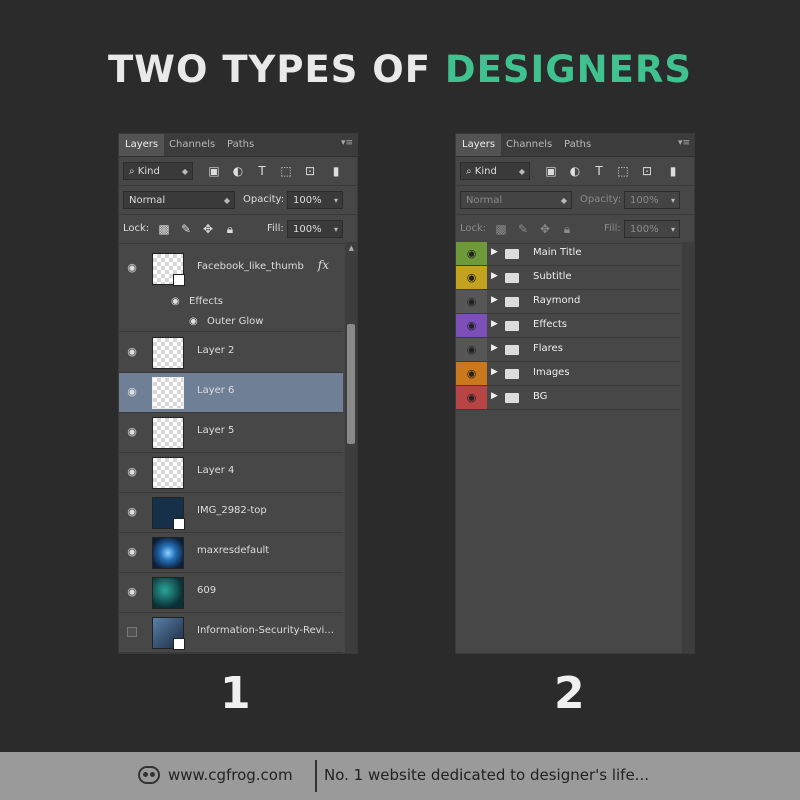 Image resolution: width=800 pixels, height=800 pixels. What do you see at coordinates (568, 326) in the screenshot?
I see `layer-group-row: ◉ ▶ Effects` at bounding box center [568, 326].